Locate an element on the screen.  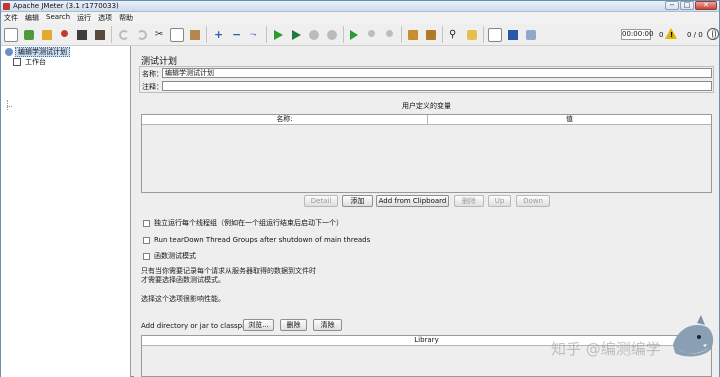
close-icon is located at coordinates (65, 35).